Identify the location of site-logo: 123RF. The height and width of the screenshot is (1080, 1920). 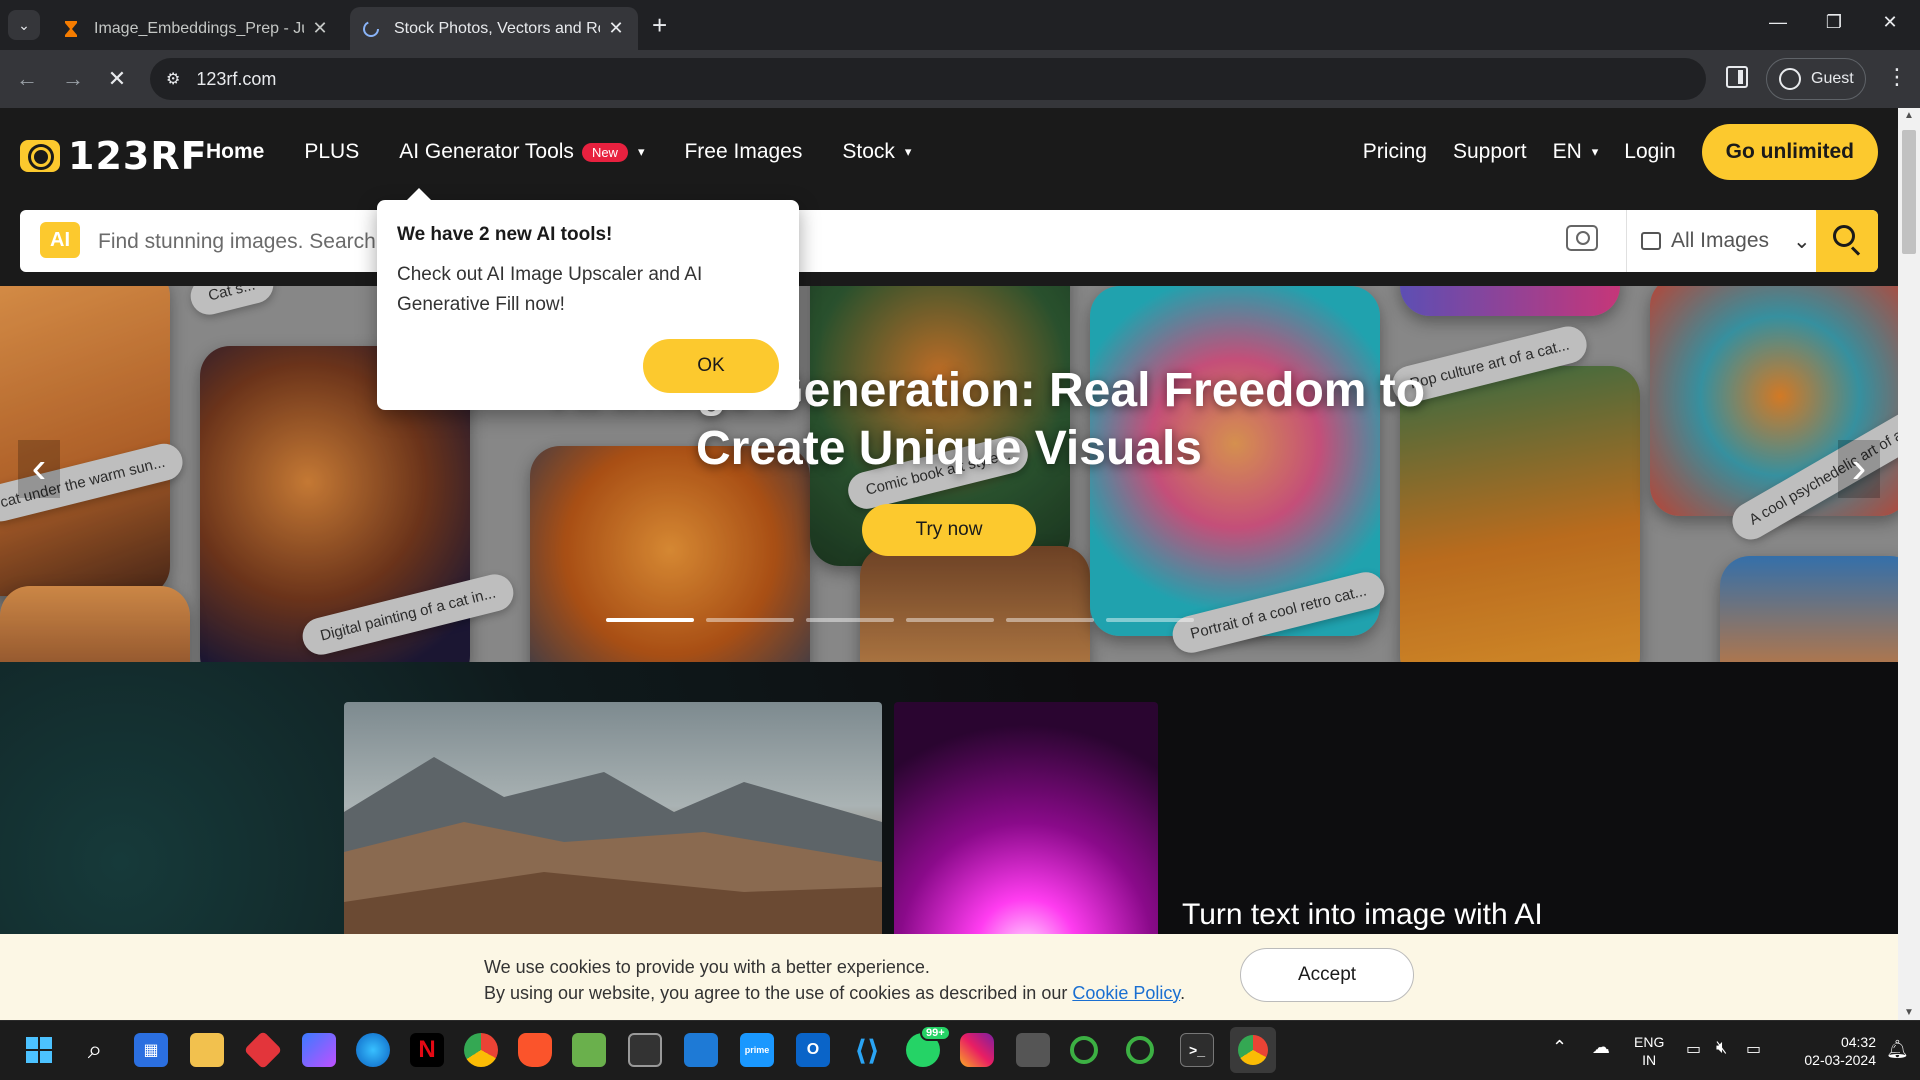
(114, 156).